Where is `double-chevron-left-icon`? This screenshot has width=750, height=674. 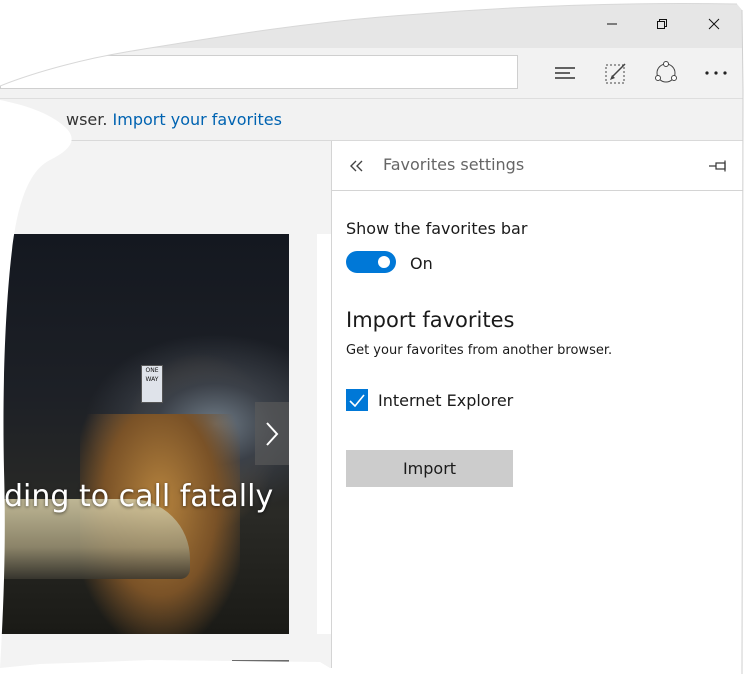
double-chevron-left-icon is located at coordinates (356, 166).